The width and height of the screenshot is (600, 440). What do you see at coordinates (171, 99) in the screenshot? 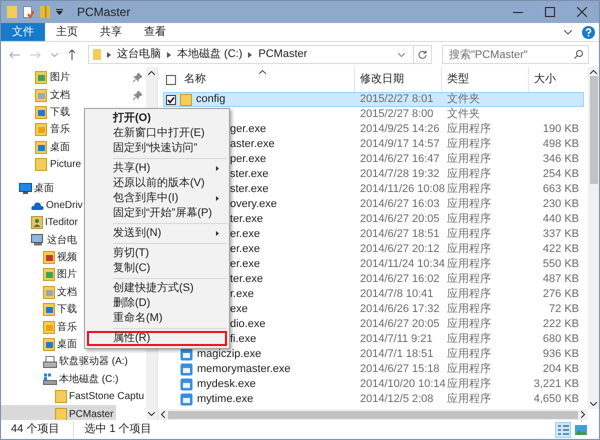
I see `checkbox` at bounding box center [171, 99].